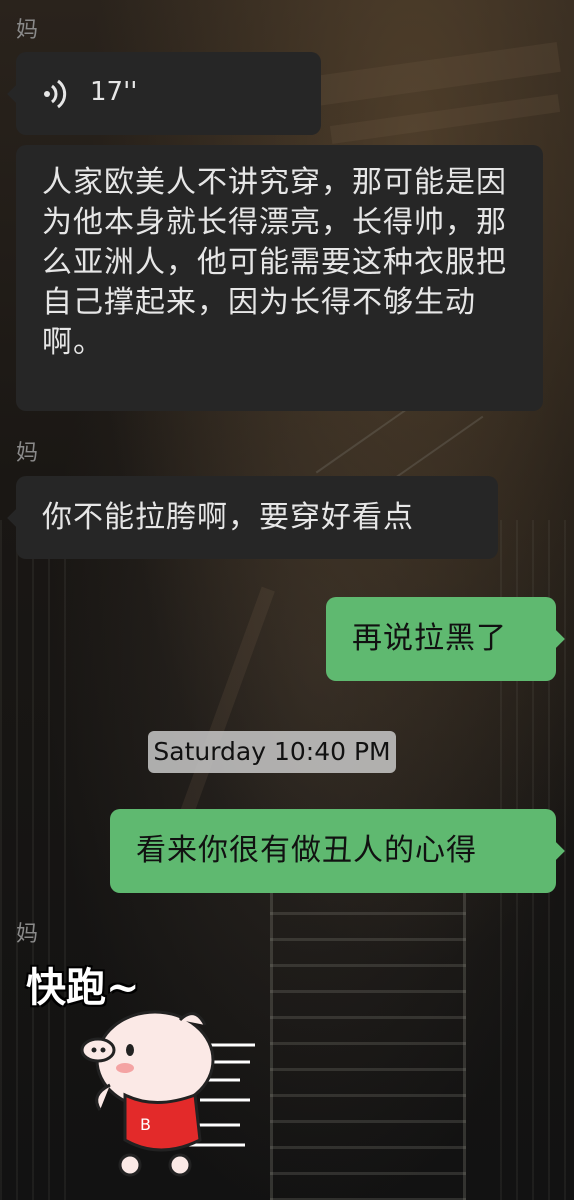 This screenshot has height=1200, width=574. What do you see at coordinates (429, 638) in the screenshot?
I see `message-text: 再说拉黑了` at bounding box center [429, 638].